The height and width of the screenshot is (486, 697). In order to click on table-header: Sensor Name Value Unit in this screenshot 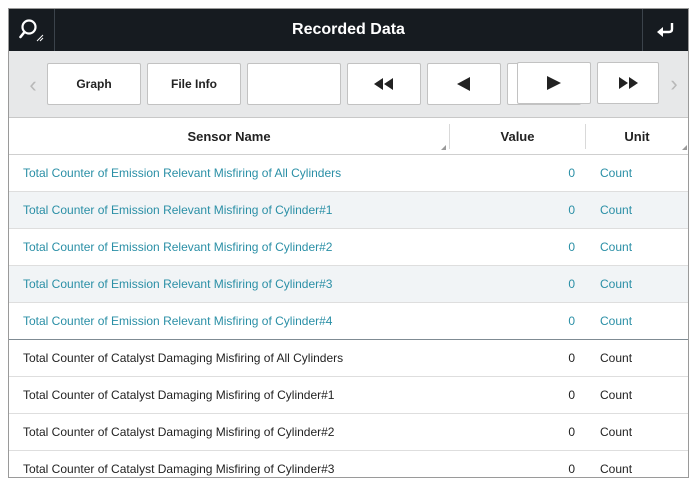, I will do `click(348, 136)`.